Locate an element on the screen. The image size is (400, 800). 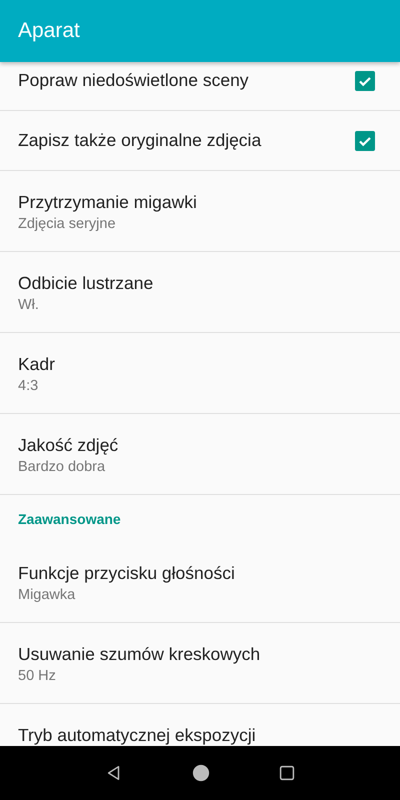
setting-summary: 4:3 is located at coordinates (29, 386).